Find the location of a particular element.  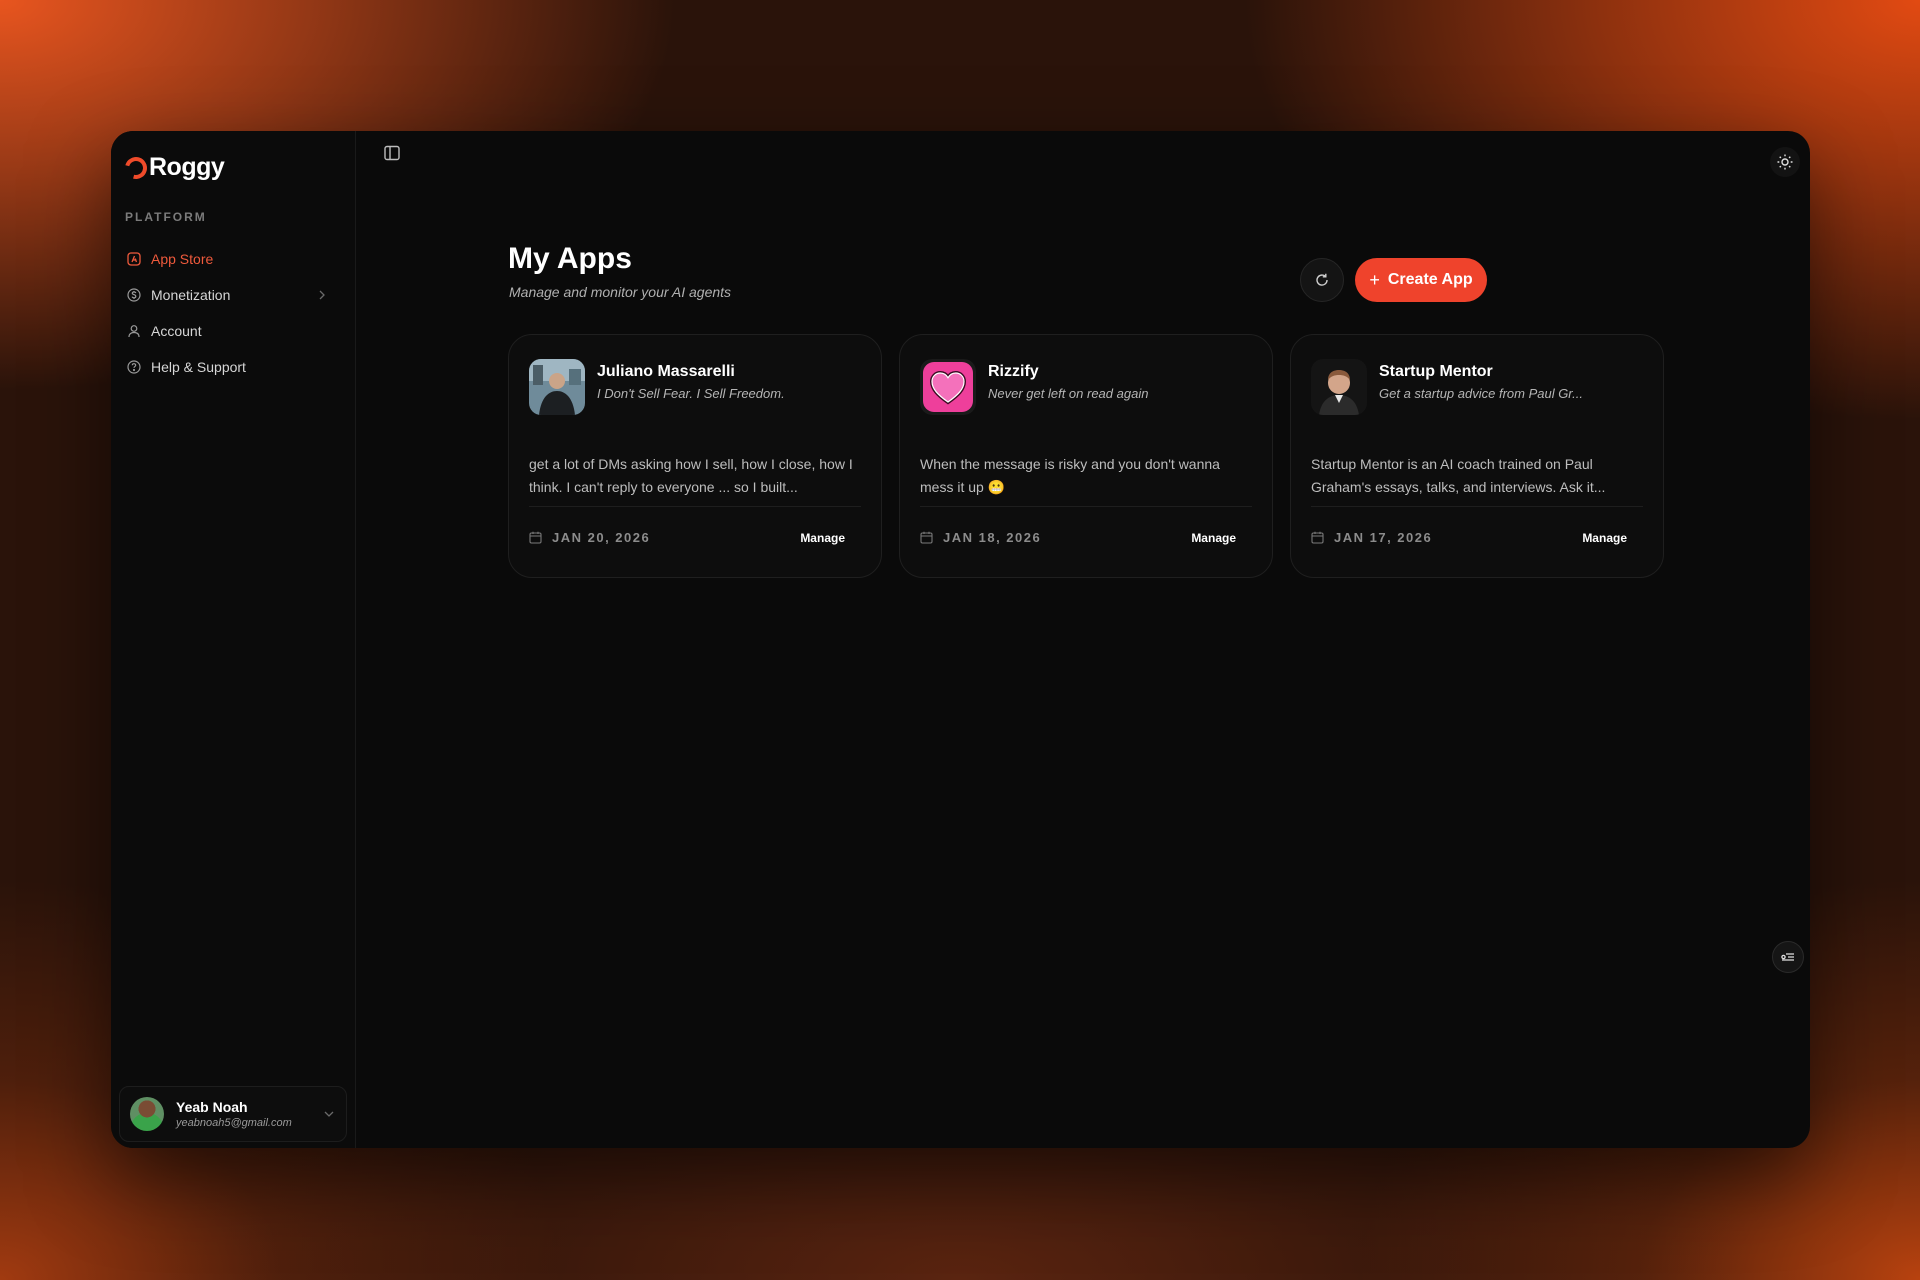

roggy-logo-icon is located at coordinates (136, 167).